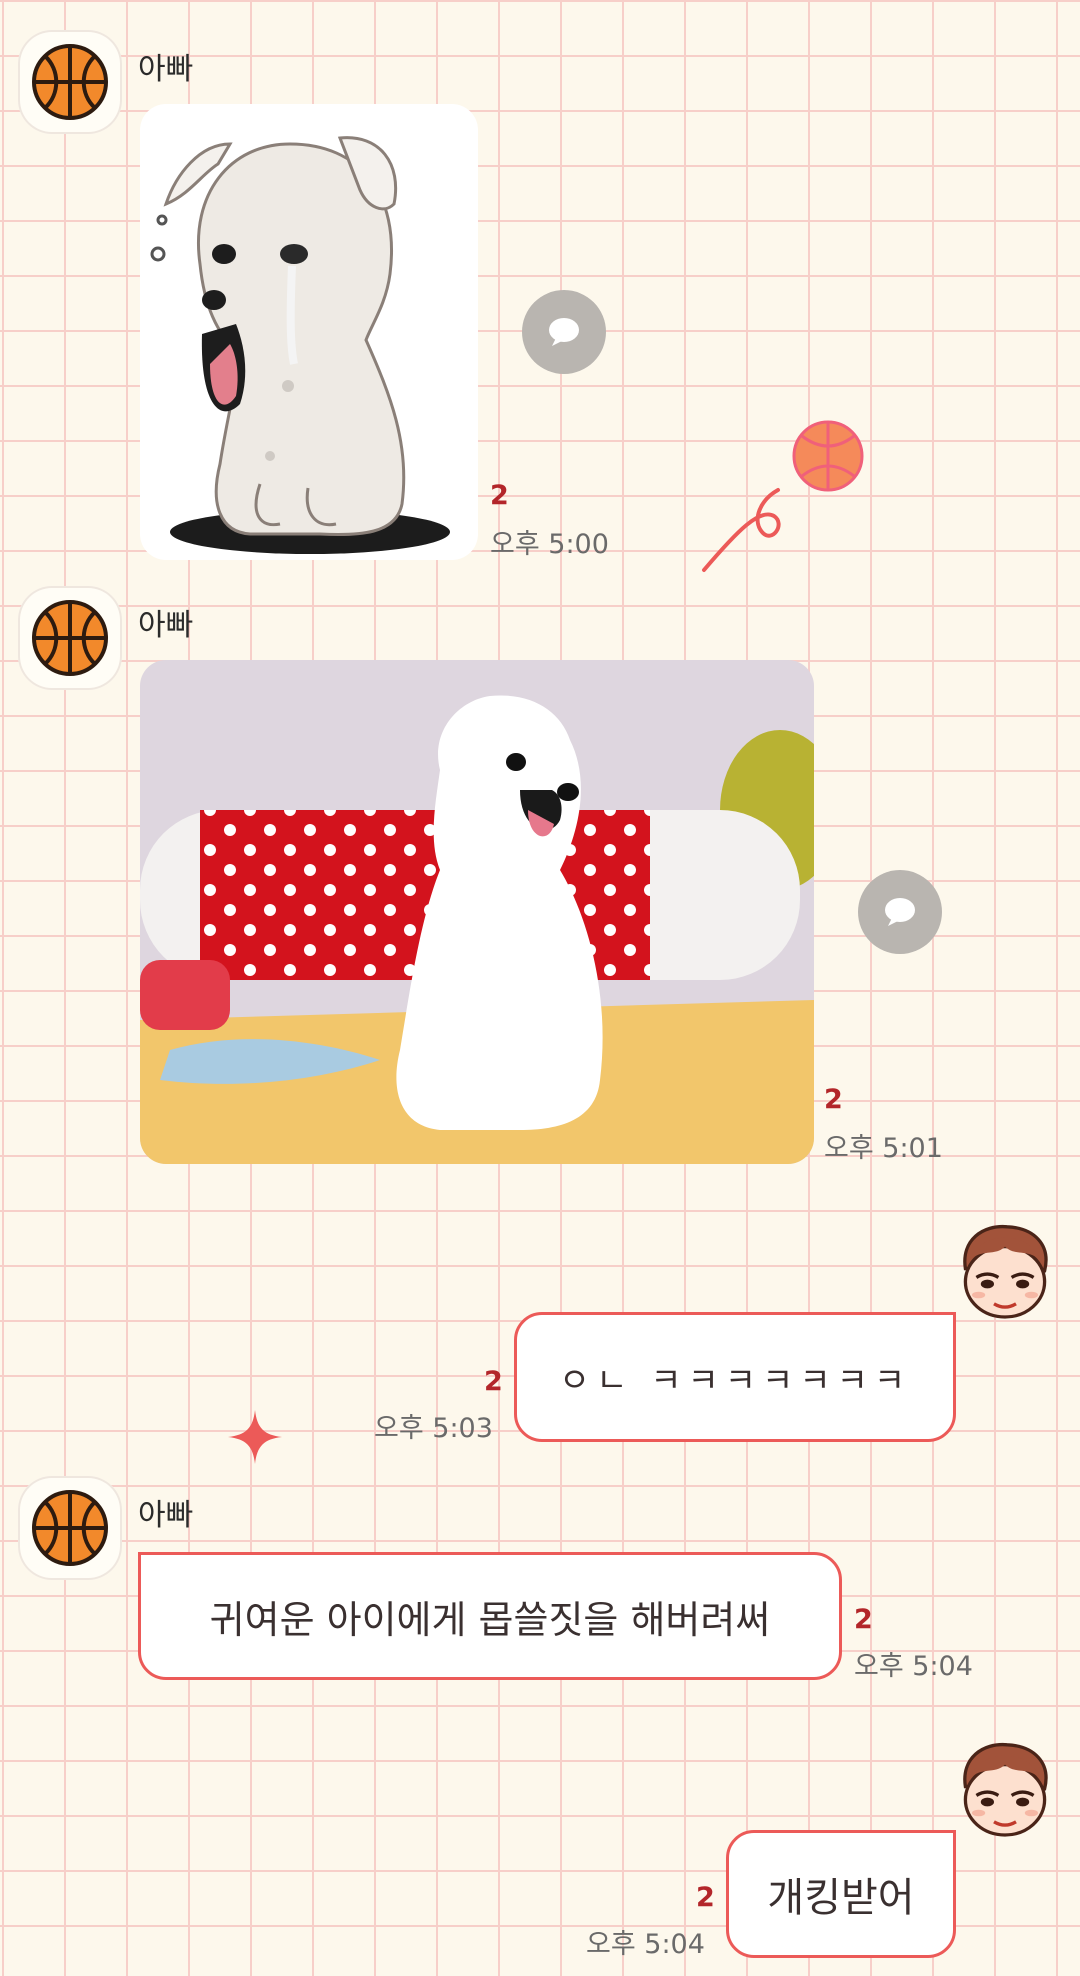  Describe the element at coordinates (783, 496) in the screenshot. I see `basketball-doodle-icon` at that location.